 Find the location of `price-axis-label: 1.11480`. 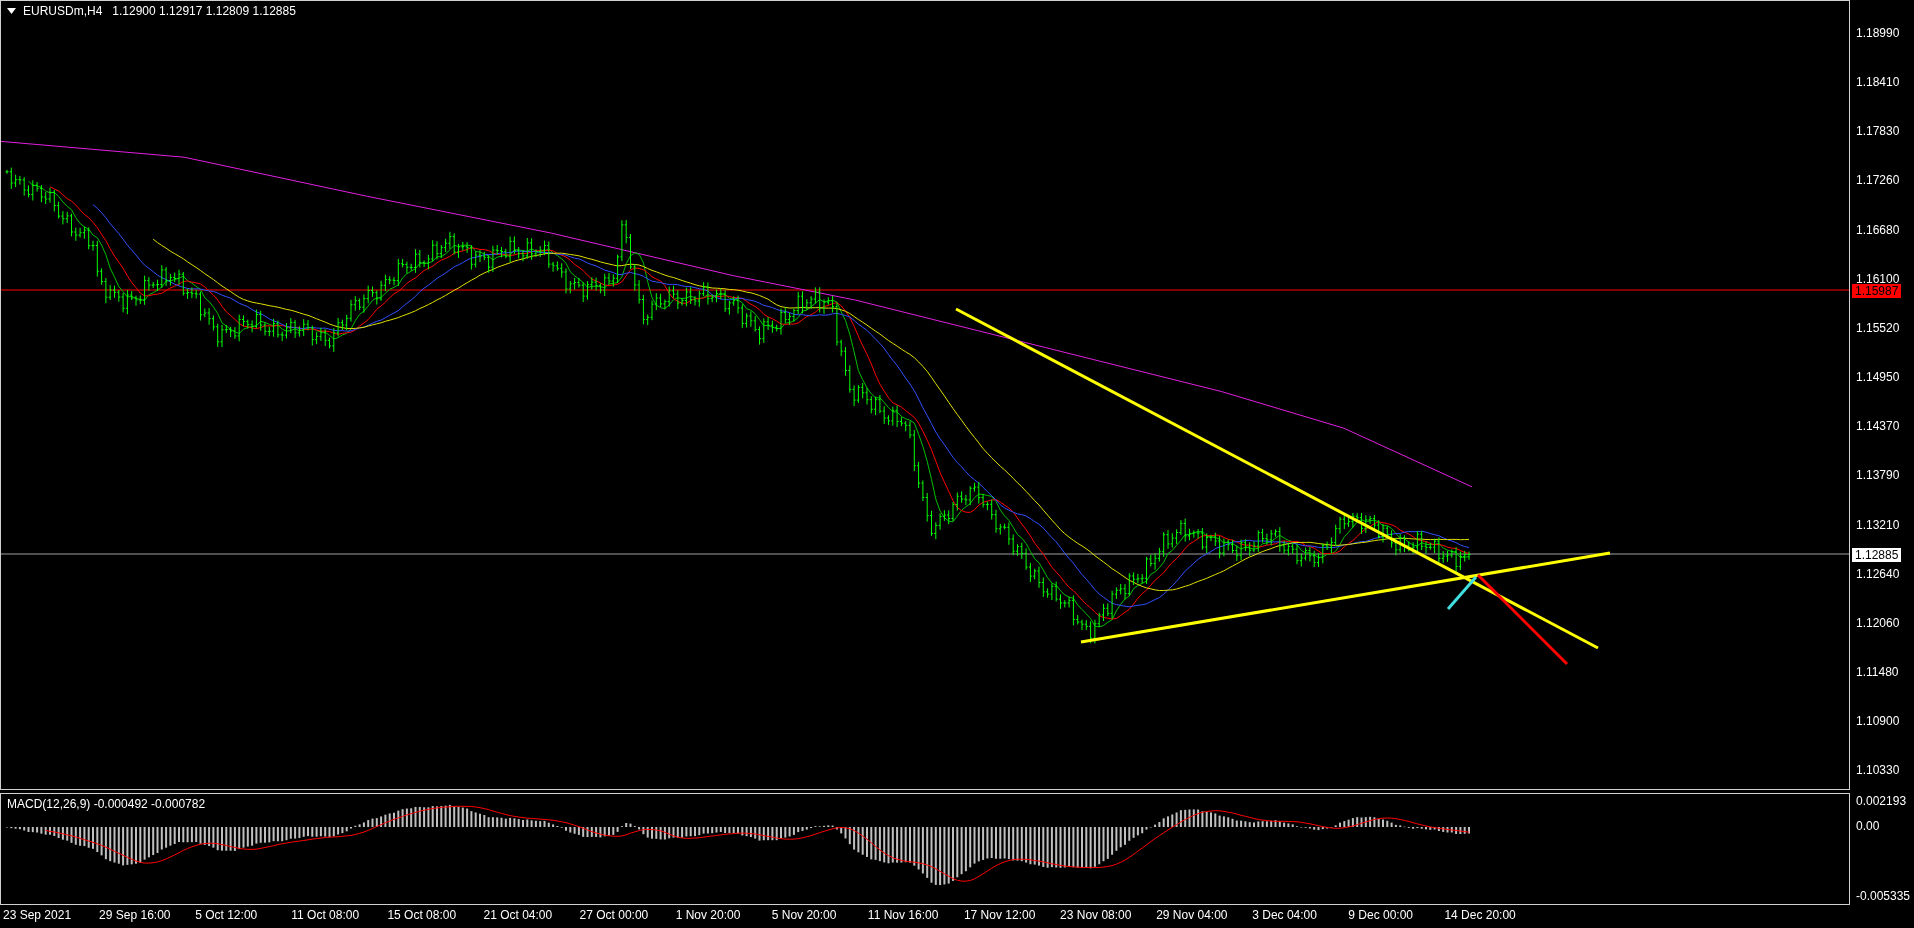

price-axis-label: 1.11480 is located at coordinates (1877, 671).